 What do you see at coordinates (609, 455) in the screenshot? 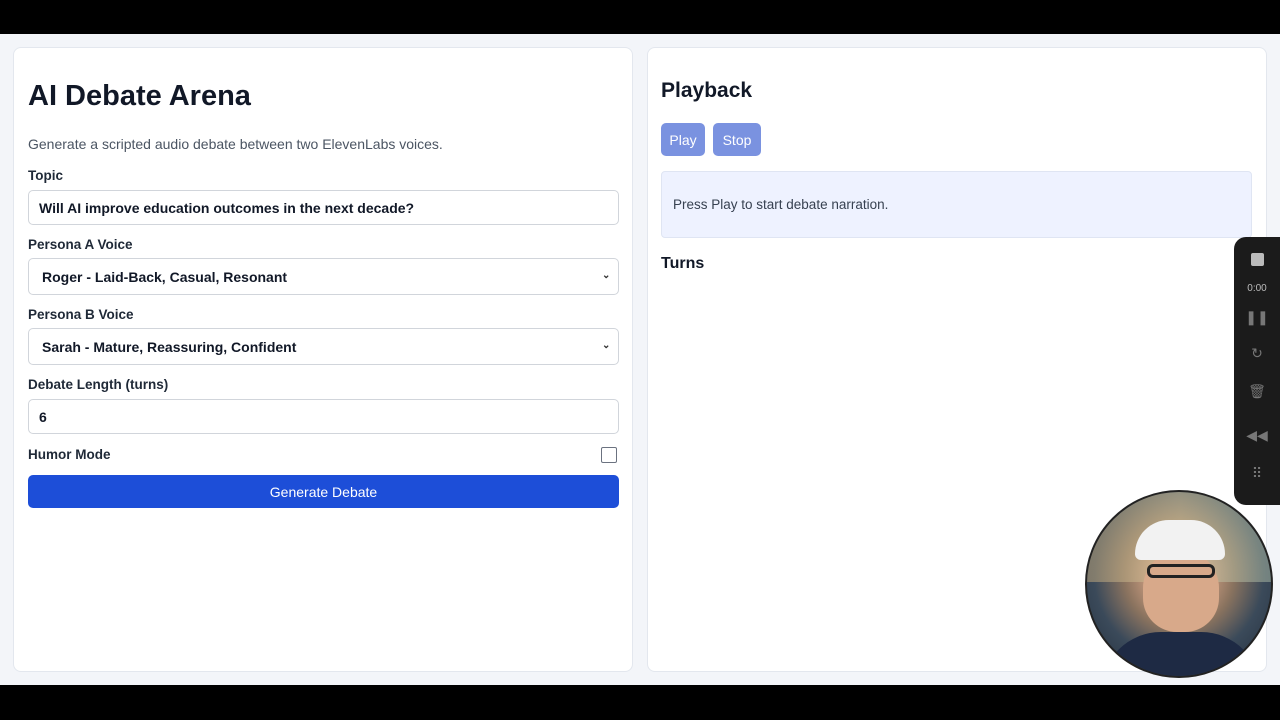
I see `humor-checkbox` at bounding box center [609, 455].